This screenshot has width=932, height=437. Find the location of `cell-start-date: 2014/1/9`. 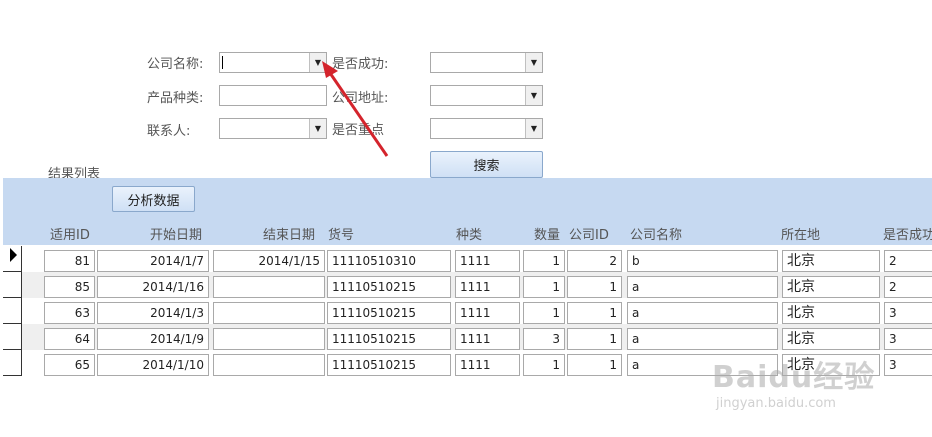

cell-start-date: 2014/1/9 is located at coordinates (153, 339).